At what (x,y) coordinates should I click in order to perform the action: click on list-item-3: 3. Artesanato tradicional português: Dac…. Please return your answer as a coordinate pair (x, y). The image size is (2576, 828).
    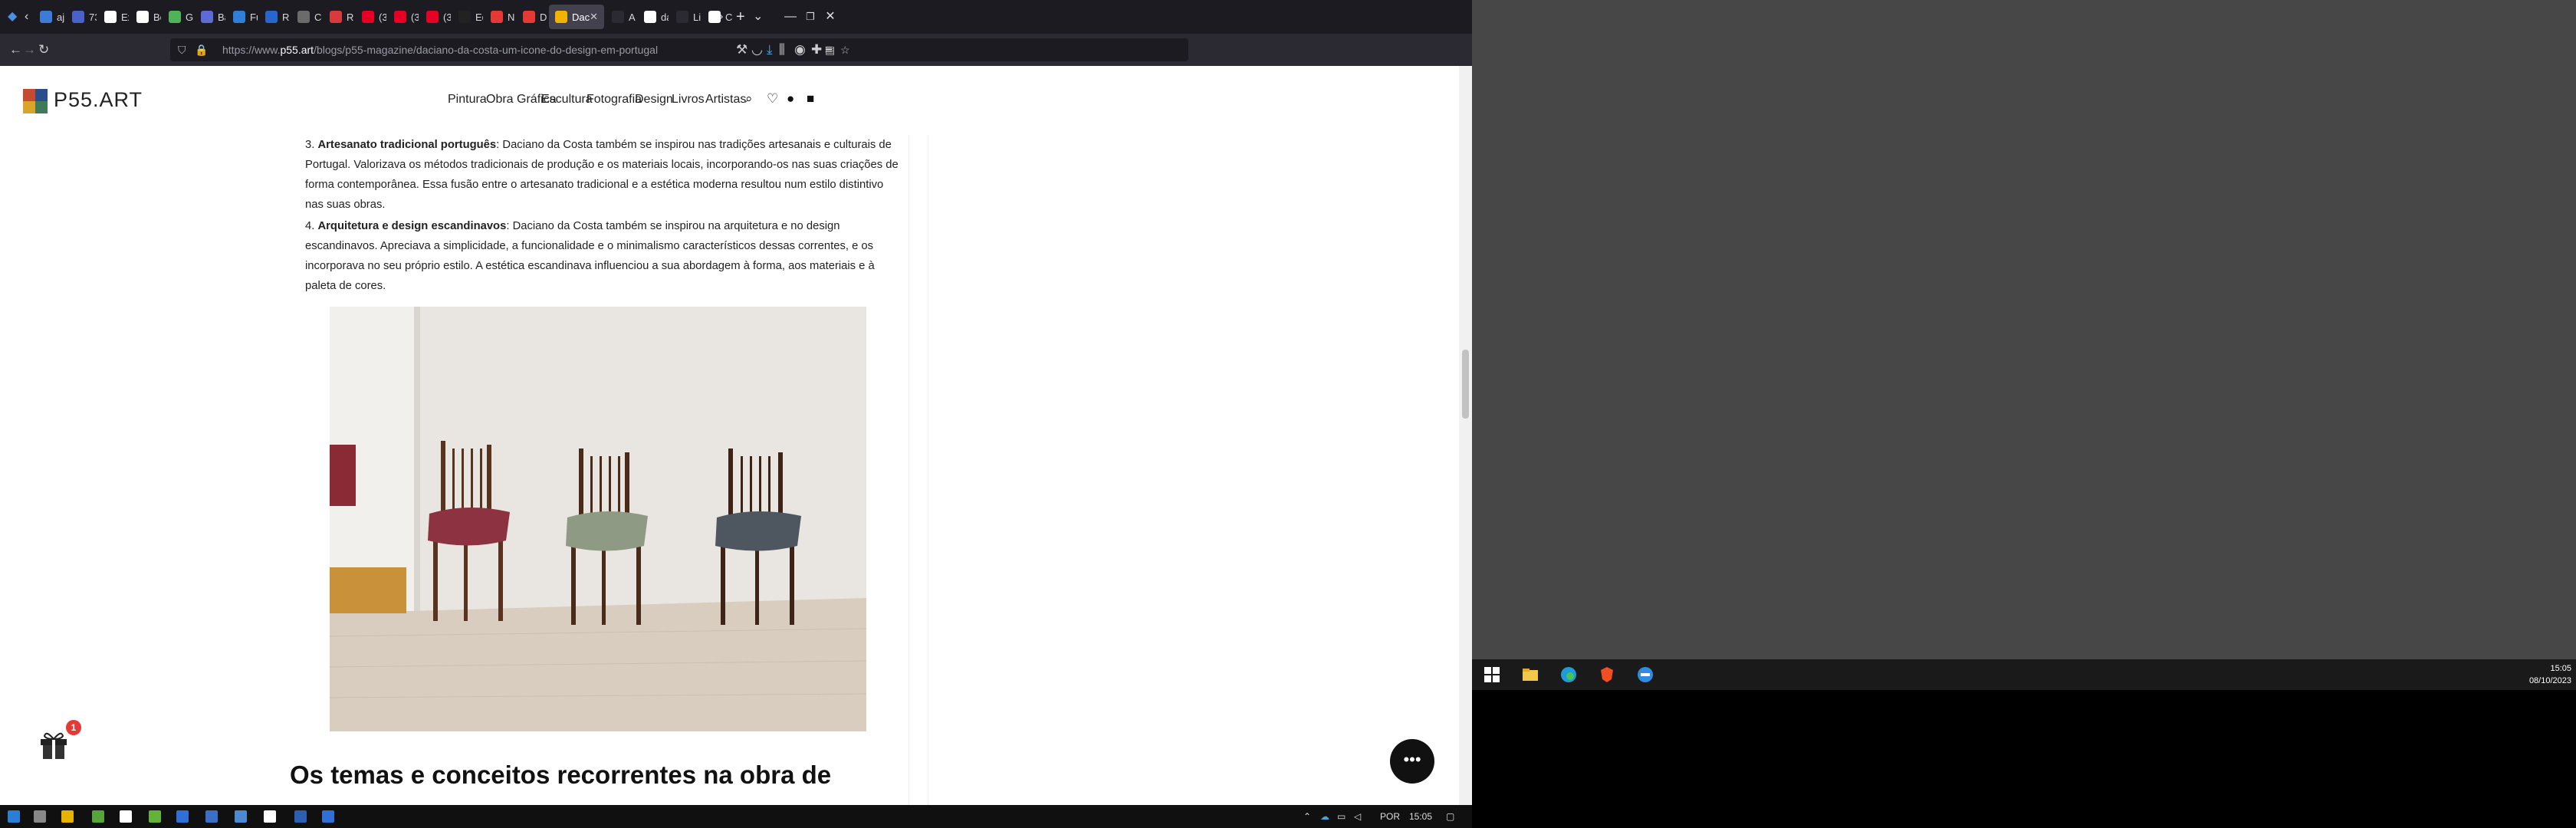
    Looking at the image, I should click on (602, 175).